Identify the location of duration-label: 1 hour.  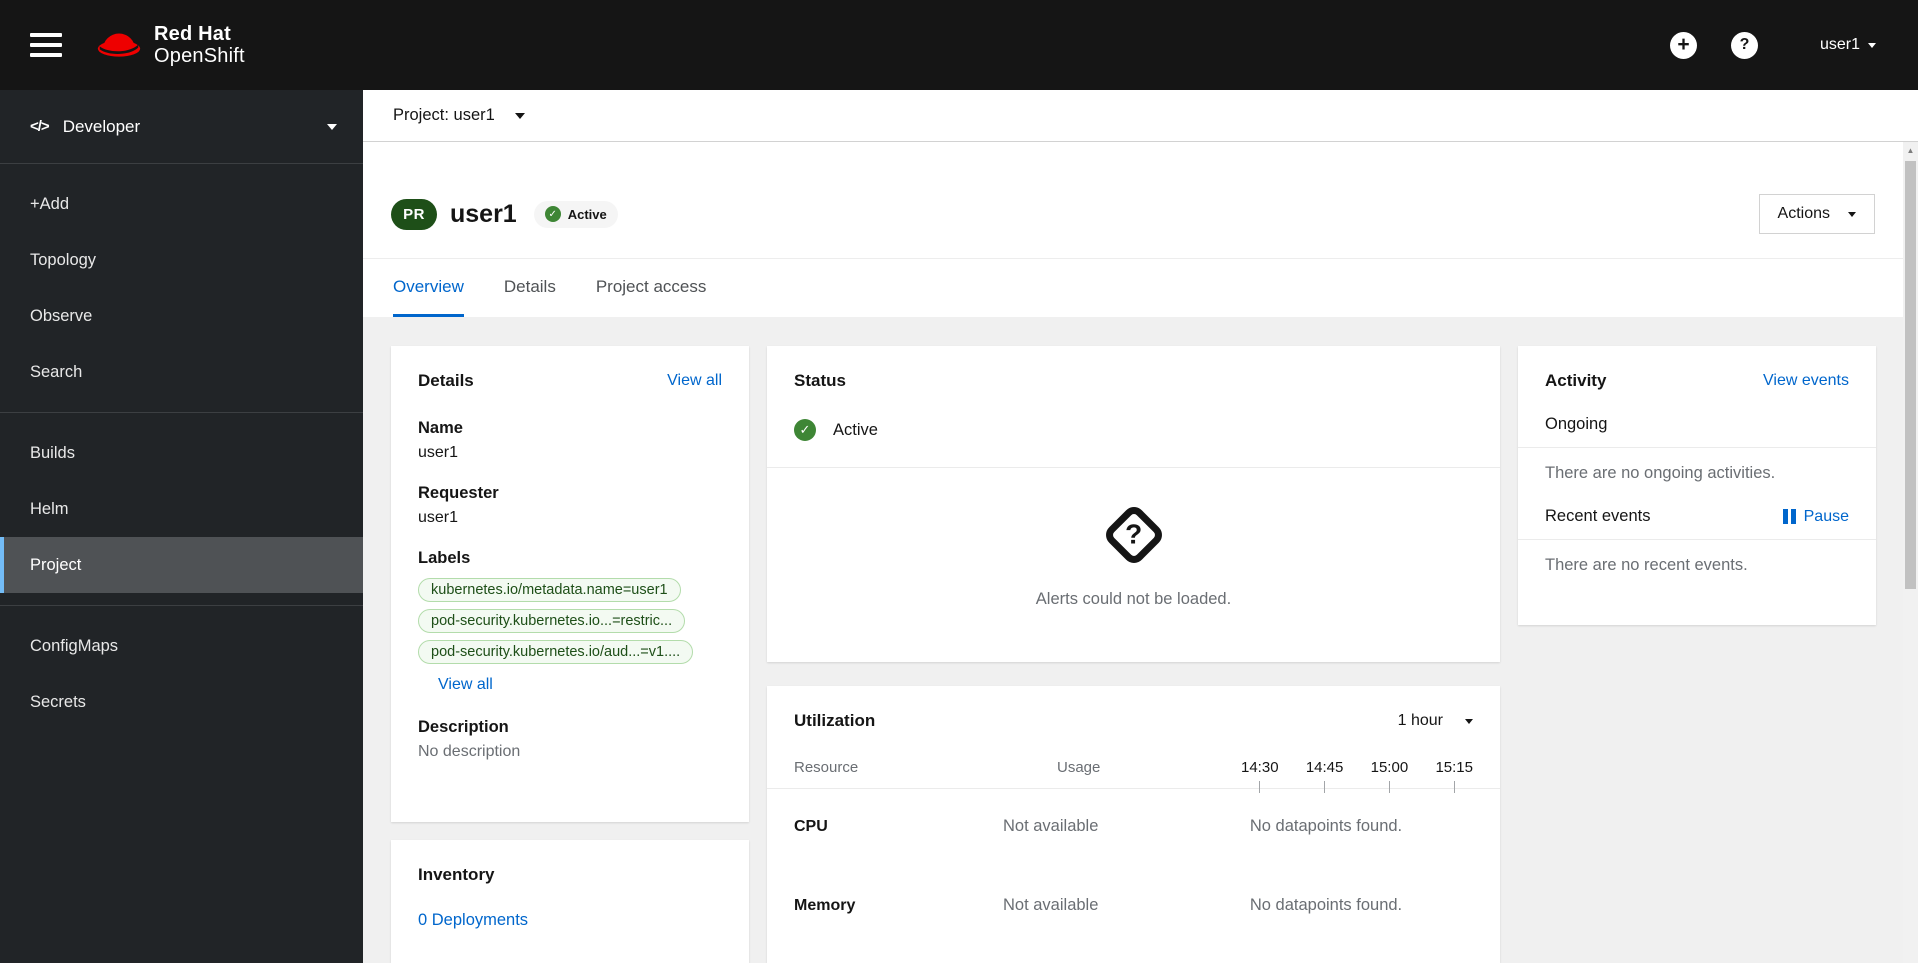
(1420, 720).